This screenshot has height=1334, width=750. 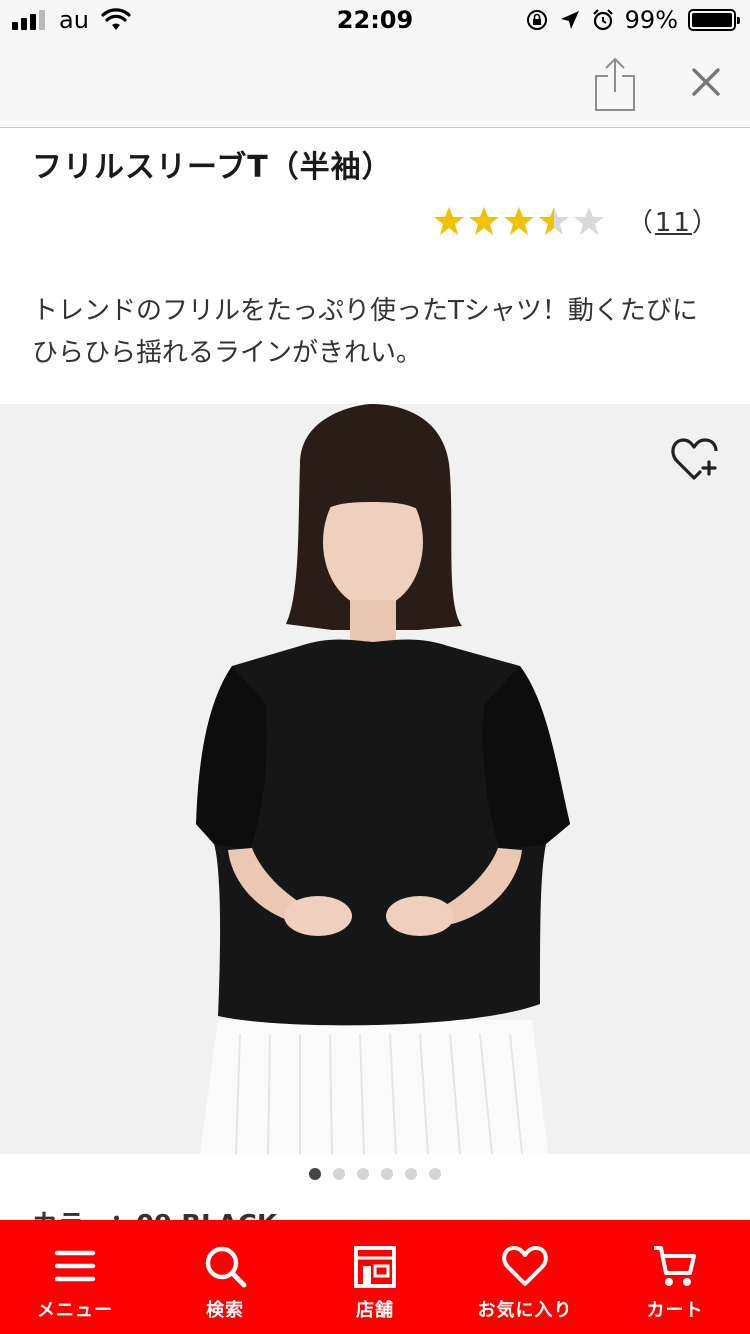 What do you see at coordinates (588, 220) in the screenshot?
I see `star-empty-icon` at bounding box center [588, 220].